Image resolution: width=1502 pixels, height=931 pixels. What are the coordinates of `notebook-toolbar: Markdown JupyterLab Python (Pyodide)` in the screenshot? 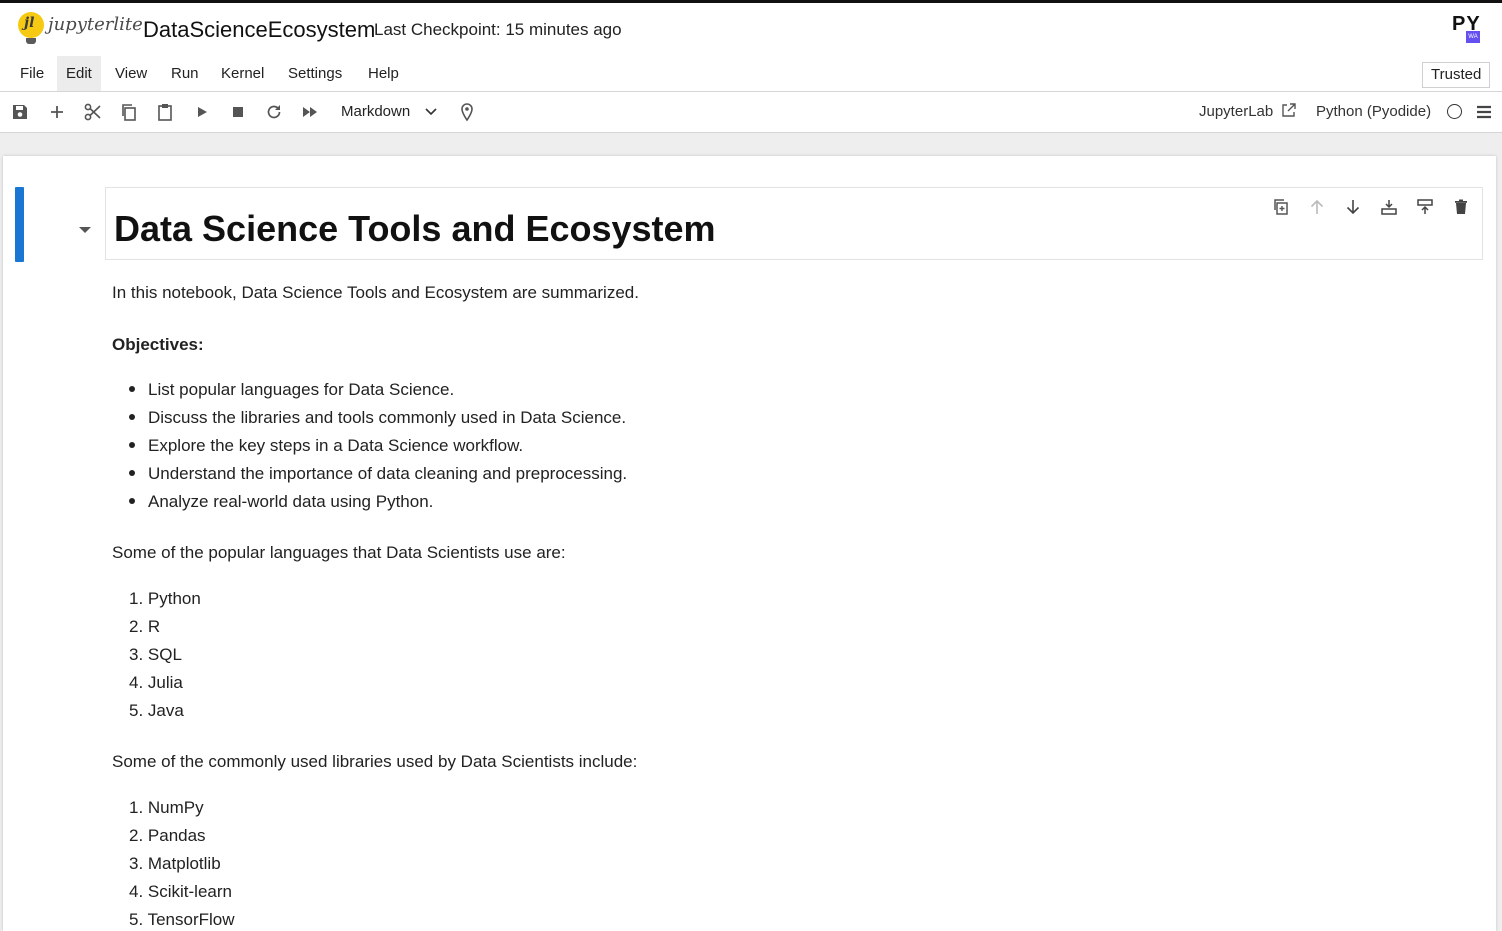 It's located at (751, 112).